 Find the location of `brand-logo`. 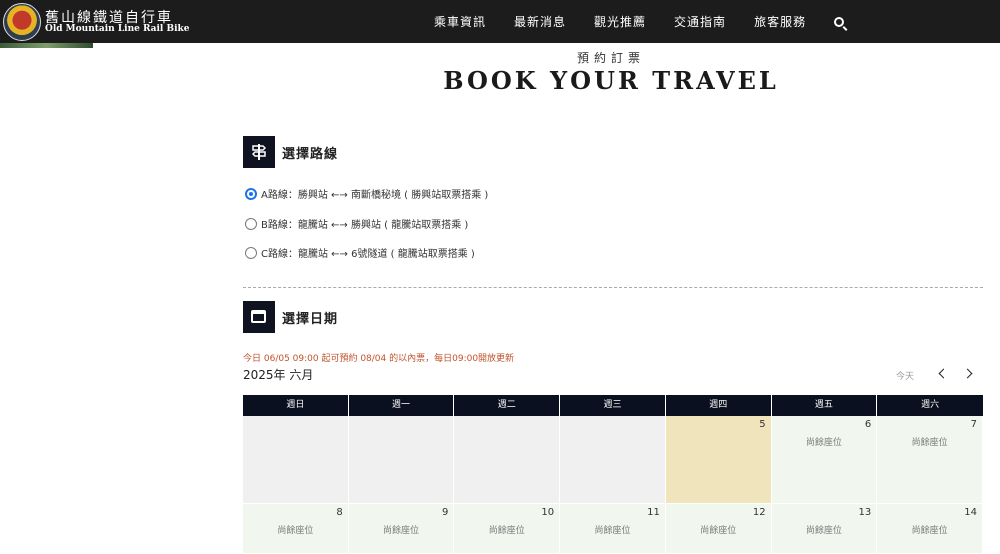

brand-logo is located at coordinates (22, 22).